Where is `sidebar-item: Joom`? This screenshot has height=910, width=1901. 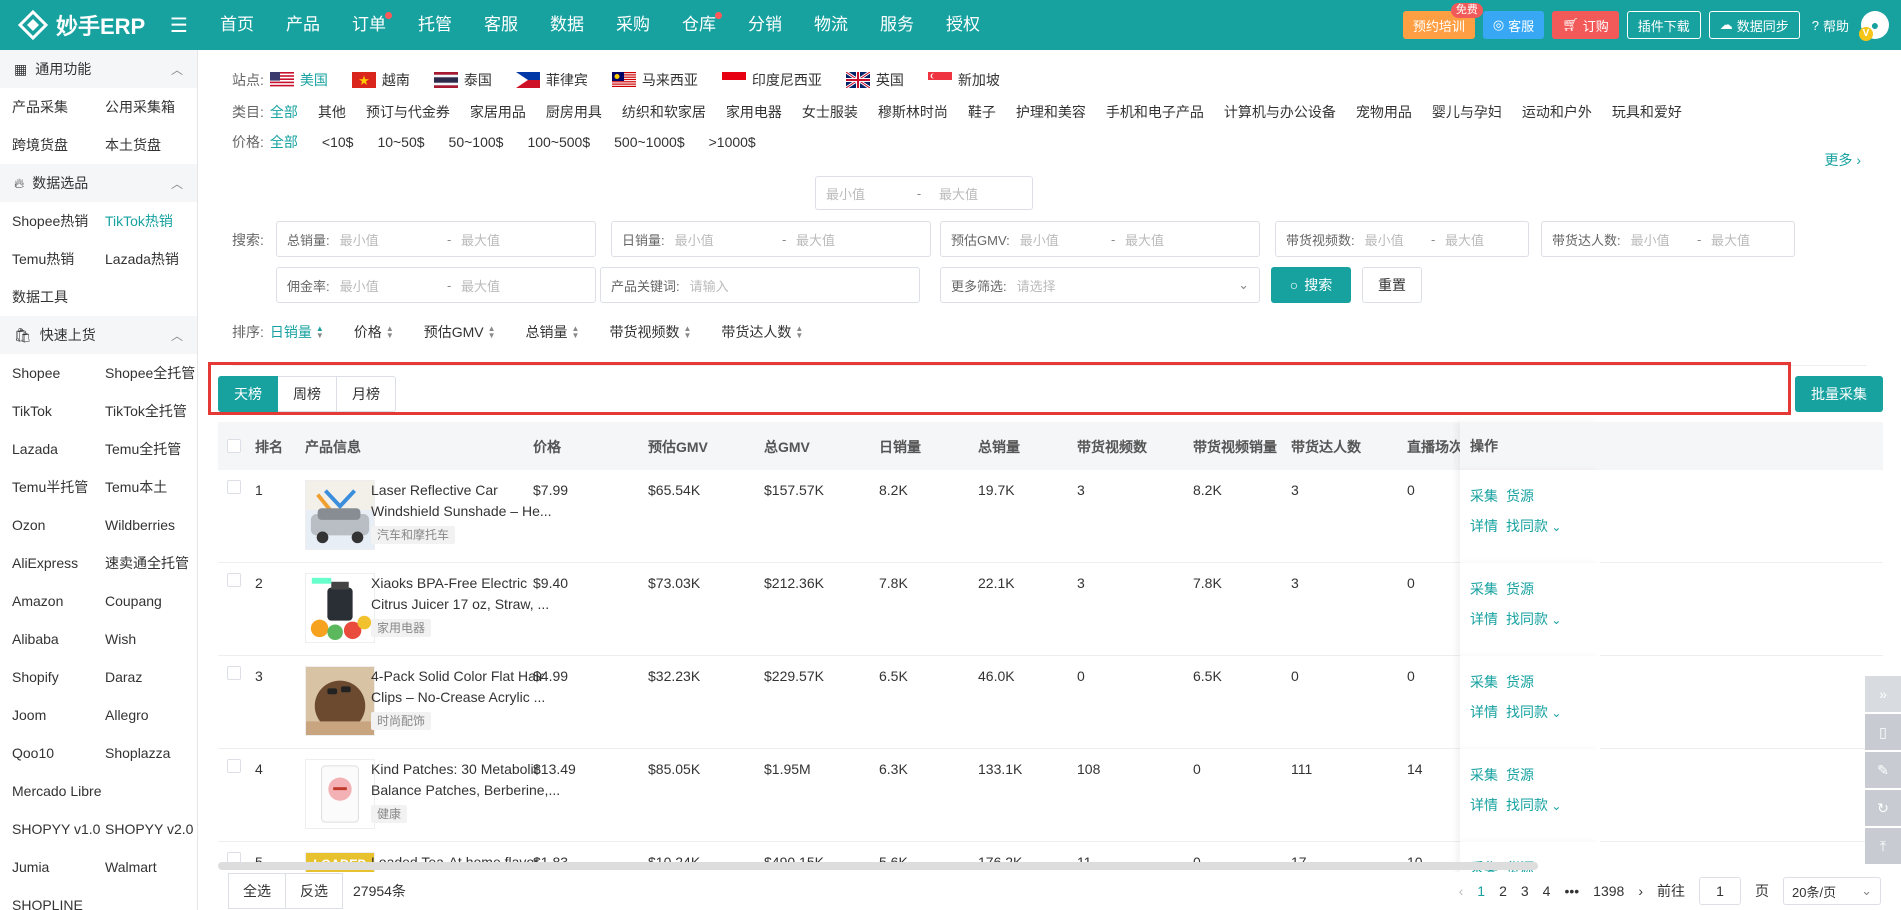
sidebar-item: Joom is located at coordinates (58, 715).